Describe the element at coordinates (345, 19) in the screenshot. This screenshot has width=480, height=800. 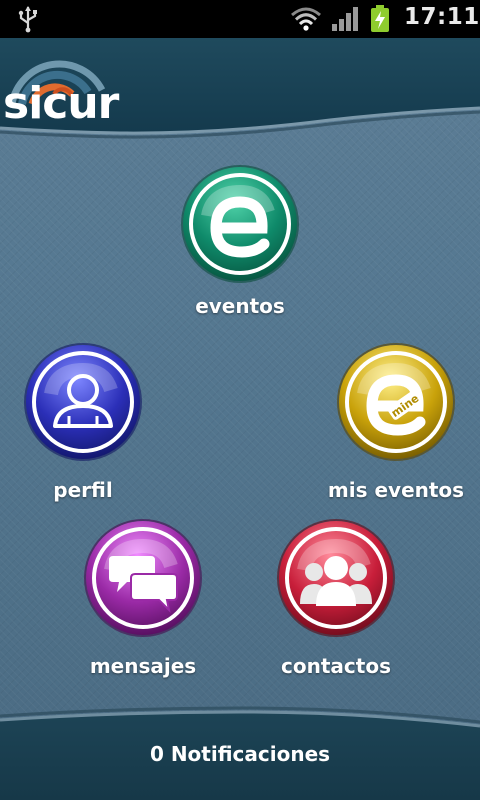
I see `signal-icon` at that location.